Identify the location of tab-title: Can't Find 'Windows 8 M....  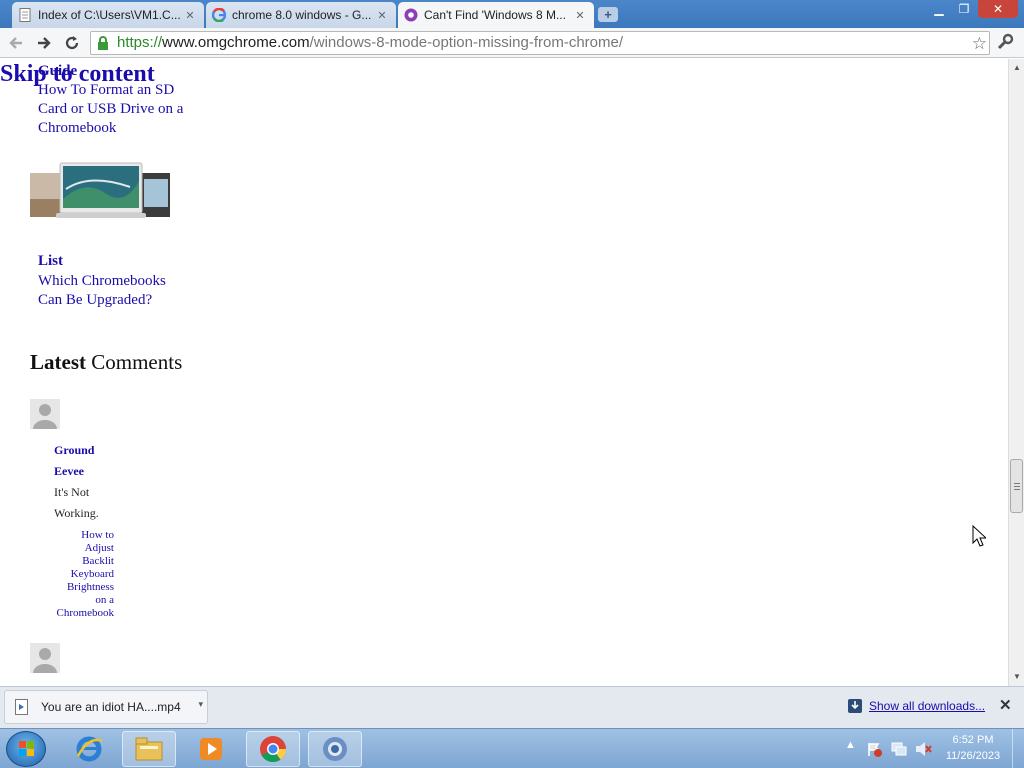
(495, 15).